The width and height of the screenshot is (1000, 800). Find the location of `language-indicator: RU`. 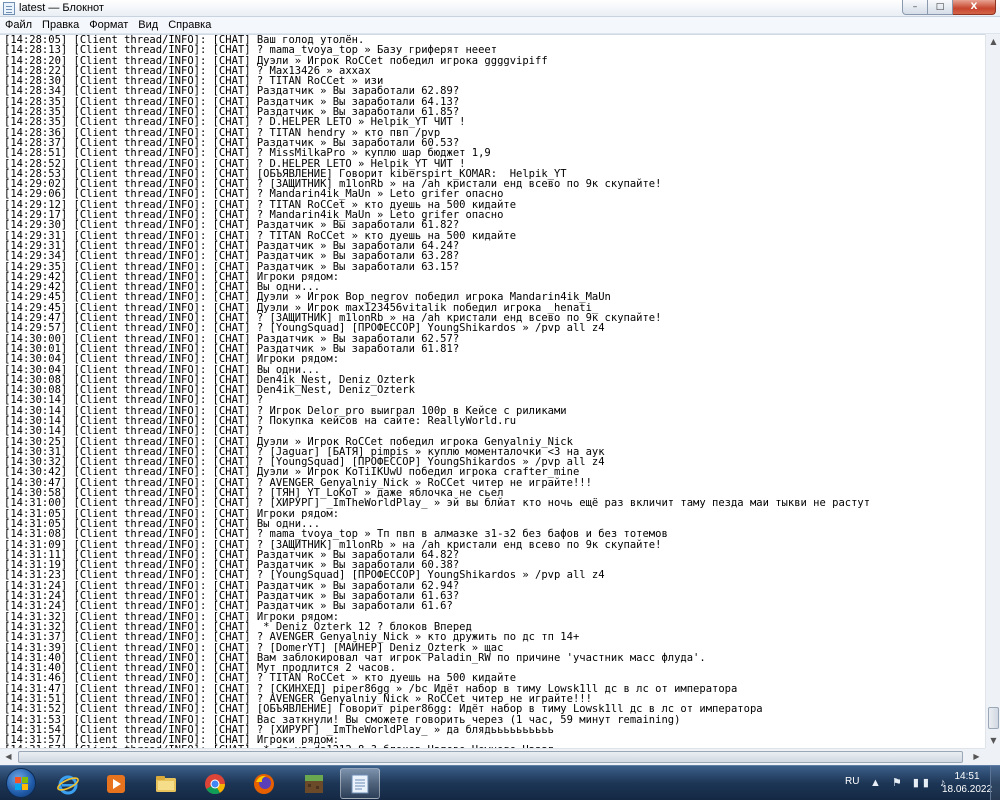

language-indicator: RU is located at coordinates (852, 781).